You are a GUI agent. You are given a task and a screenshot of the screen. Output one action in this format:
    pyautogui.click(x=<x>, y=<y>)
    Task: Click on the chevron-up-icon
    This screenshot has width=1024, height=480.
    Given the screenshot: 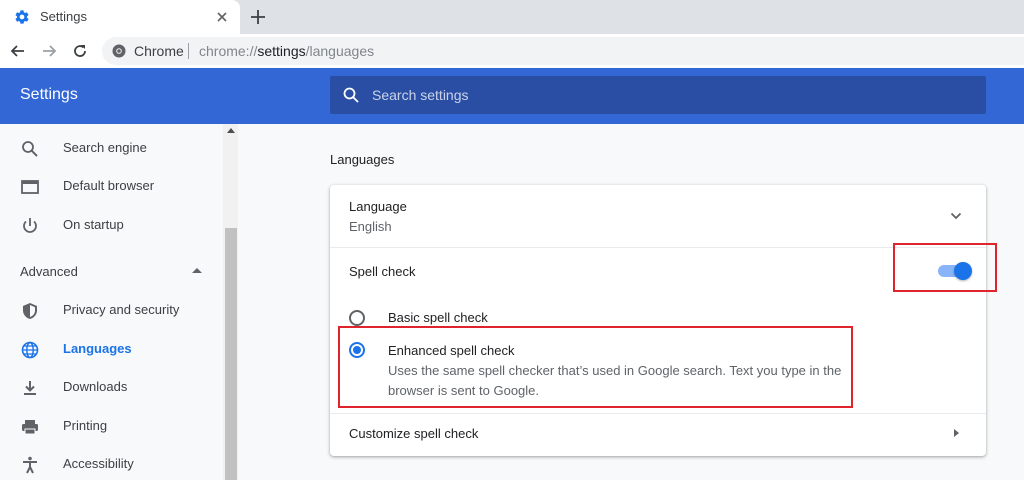 What is the action you would take?
    pyautogui.click(x=197, y=270)
    